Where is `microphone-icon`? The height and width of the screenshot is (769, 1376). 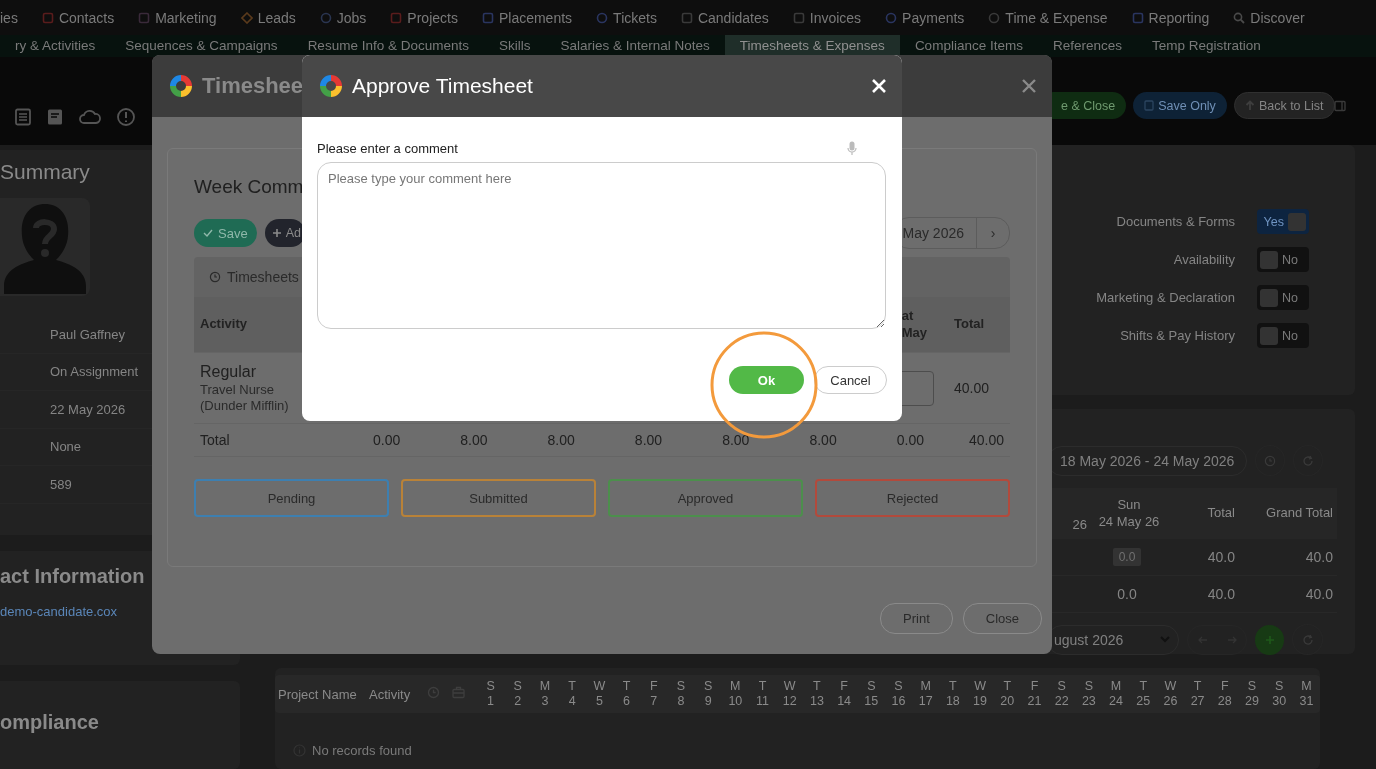 microphone-icon is located at coordinates (852, 148).